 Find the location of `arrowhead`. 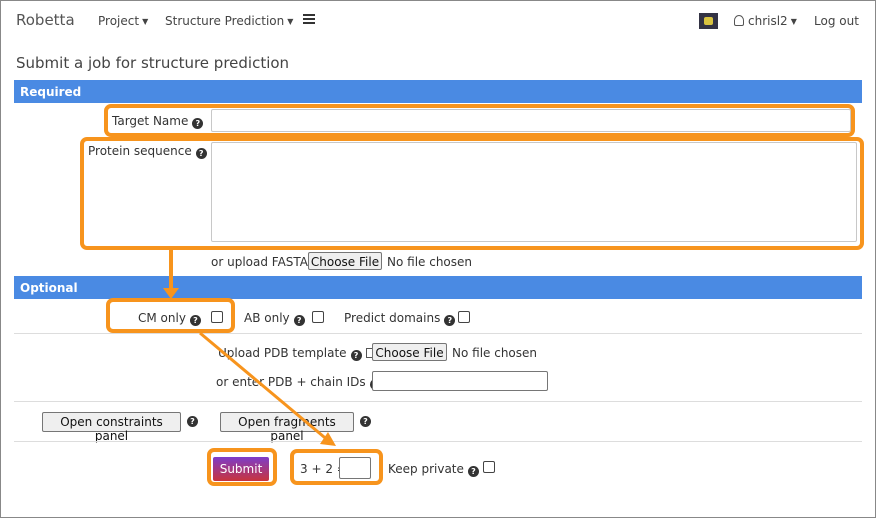

arrowhead is located at coordinates (171, 293).